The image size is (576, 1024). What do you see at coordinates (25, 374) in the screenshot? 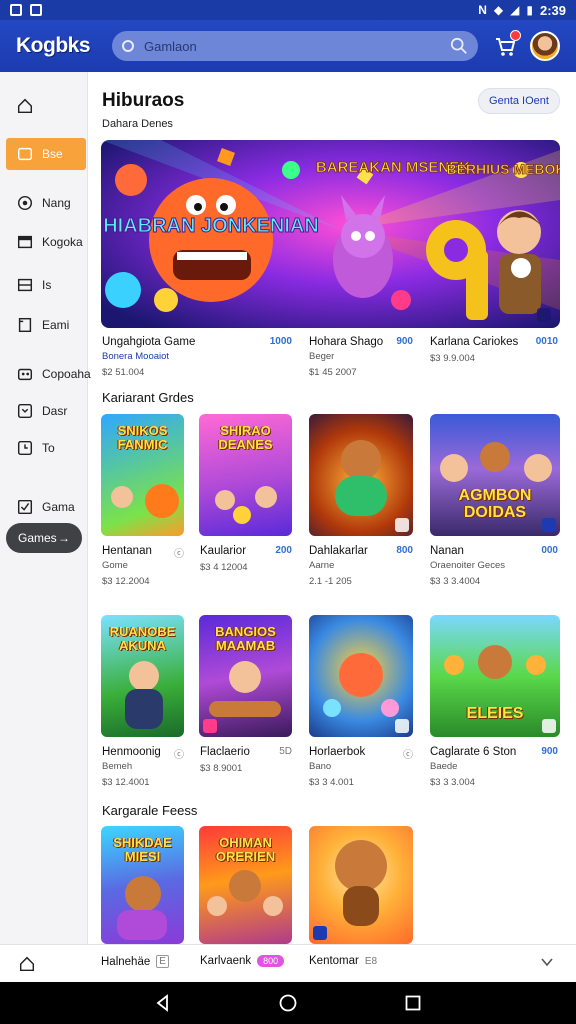
I see `gamepad-icon` at bounding box center [25, 374].